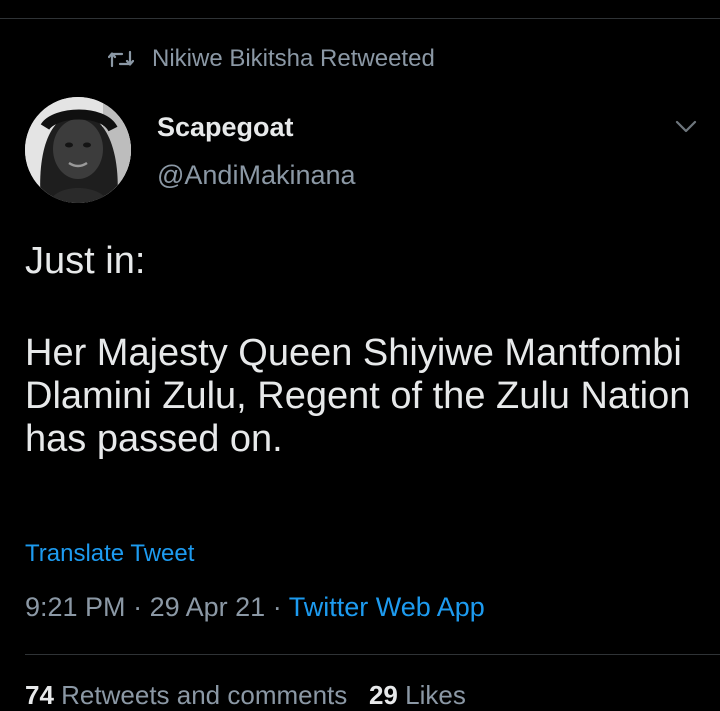  I want to click on tweet-time: 9:21 PM, so click(75, 607).